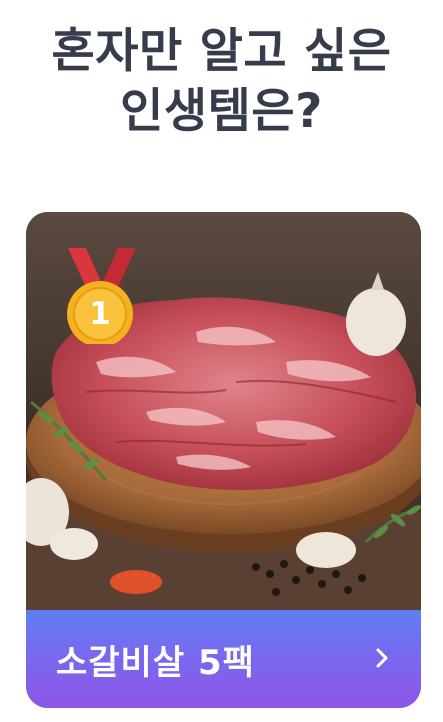  What do you see at coordinates (155, 662) in the screenshot?
I see `product-name: 소갈비살 5팩` at bounding box center [155, 662].